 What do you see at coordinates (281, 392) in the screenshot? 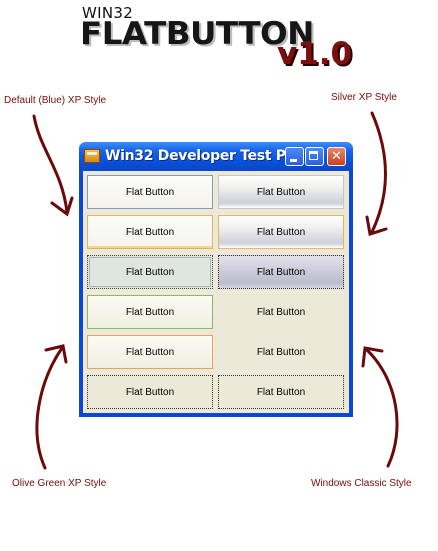
I see `flat-button-classic-focused: Flat Button` at bounding box center [281, 392].